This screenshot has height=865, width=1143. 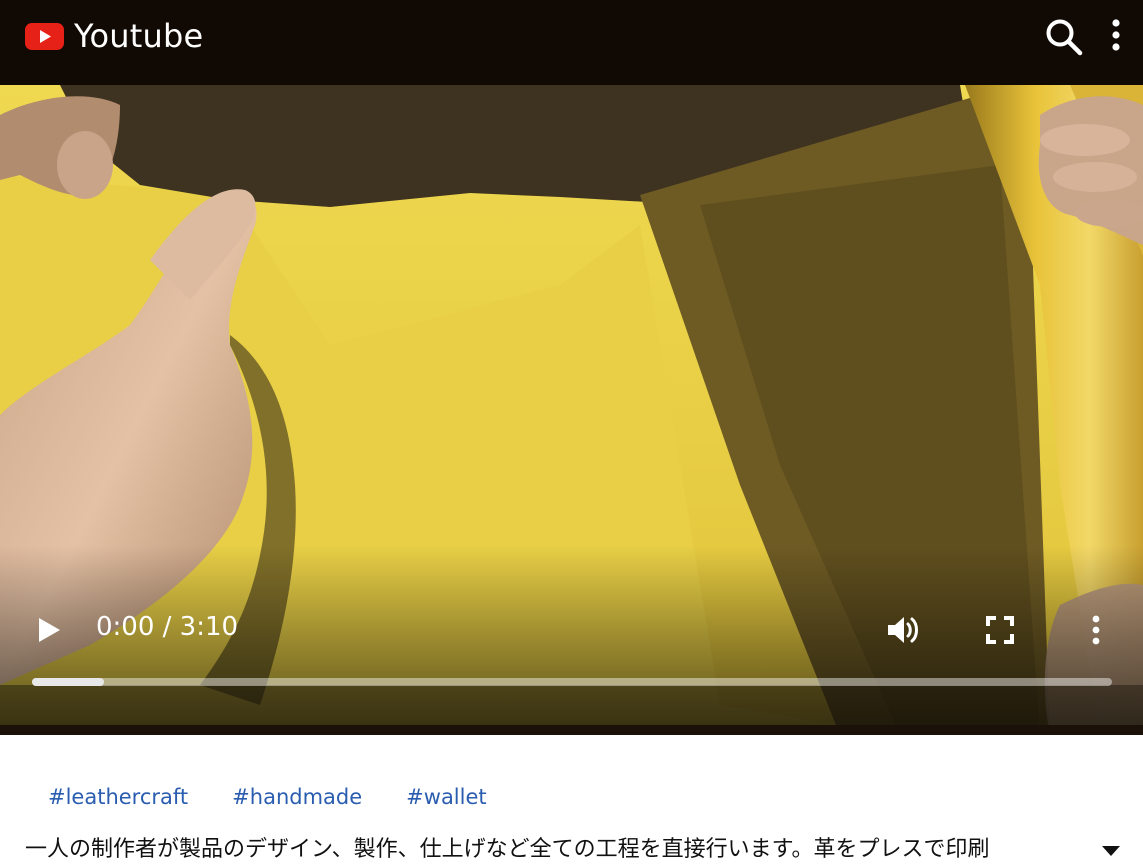 What do you see at coordinates (904, 630) in the screenshot?
I see `volume-icon` at bounding box center [904, 630].